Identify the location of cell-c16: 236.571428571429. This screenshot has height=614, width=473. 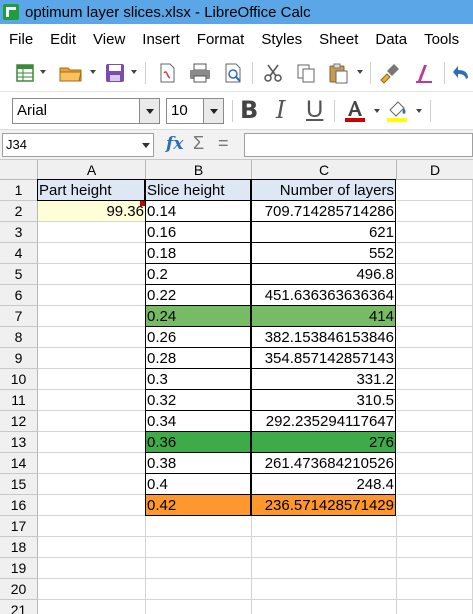
(323, 505).